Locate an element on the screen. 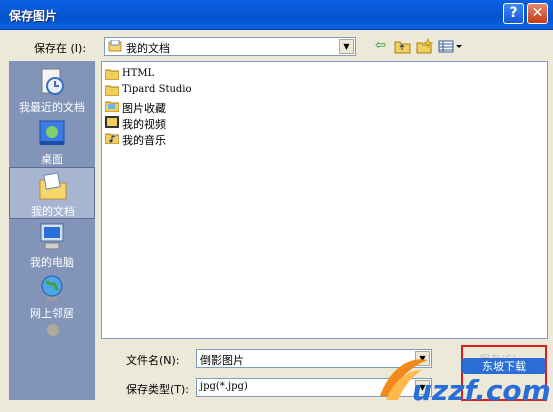 The image size is (553, 412). file-name: 图片收藏 is located at coordinates (144, 108).